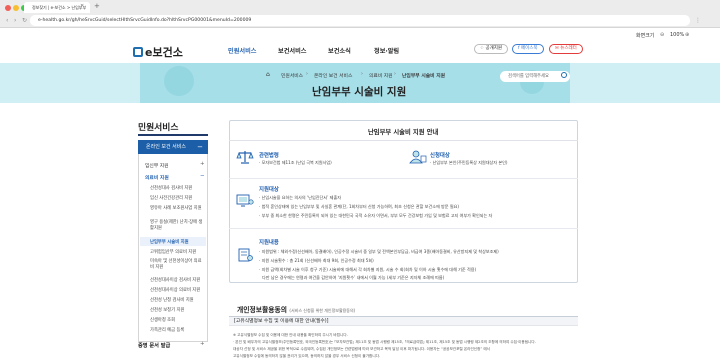 The image size is (720, 361). Describe the element at coordinates (173, 135) in the screenshot. I see `lnb-title-underline` at that location.